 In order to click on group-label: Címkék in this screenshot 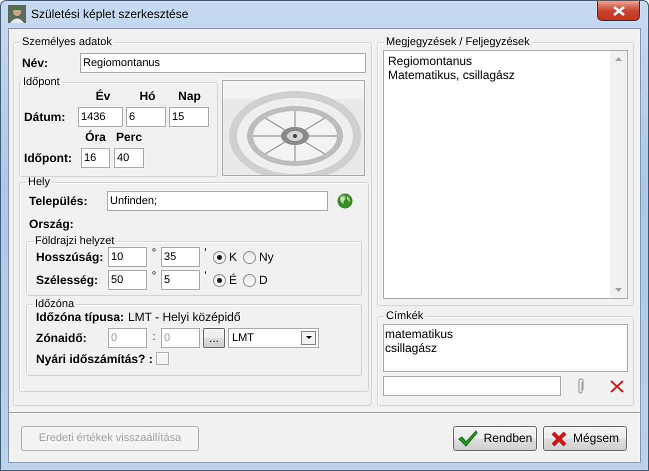, I will do `click(404, 316)`.